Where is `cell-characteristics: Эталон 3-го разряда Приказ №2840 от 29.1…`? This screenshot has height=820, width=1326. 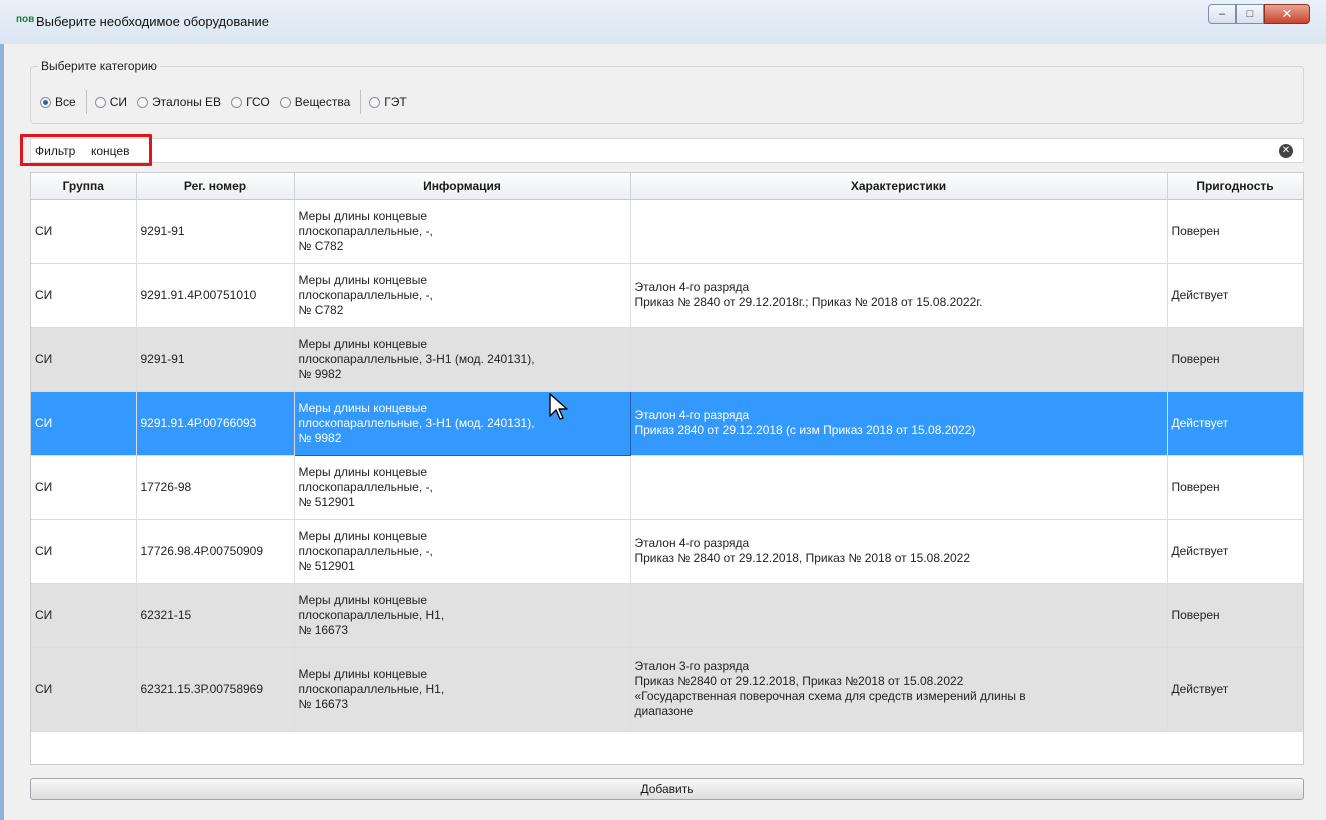
cell-characteristics: Эталон 3-го разряда Приказ №2840 от 29.1… is located at coordinates (899, 689).